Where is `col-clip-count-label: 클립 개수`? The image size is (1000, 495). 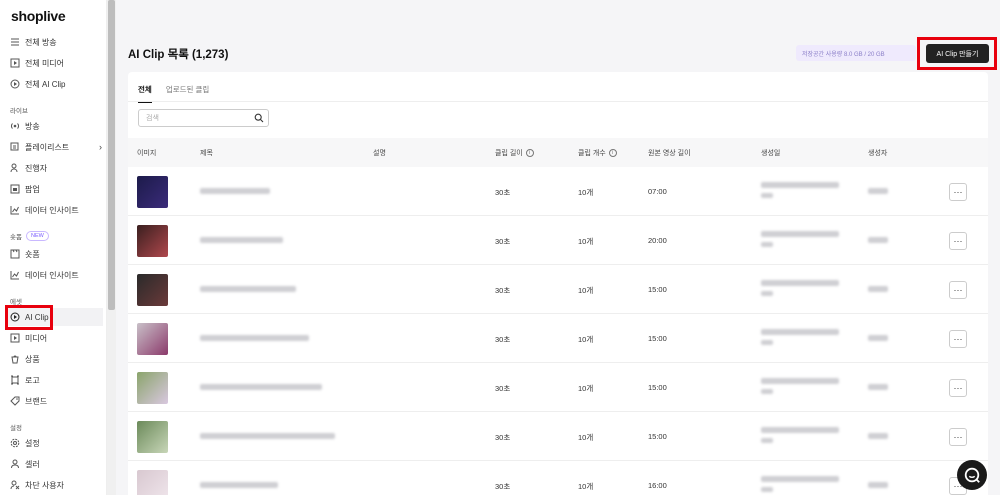
col-clip-count-label: 클립 개수 is located at coordinates (592, 153).